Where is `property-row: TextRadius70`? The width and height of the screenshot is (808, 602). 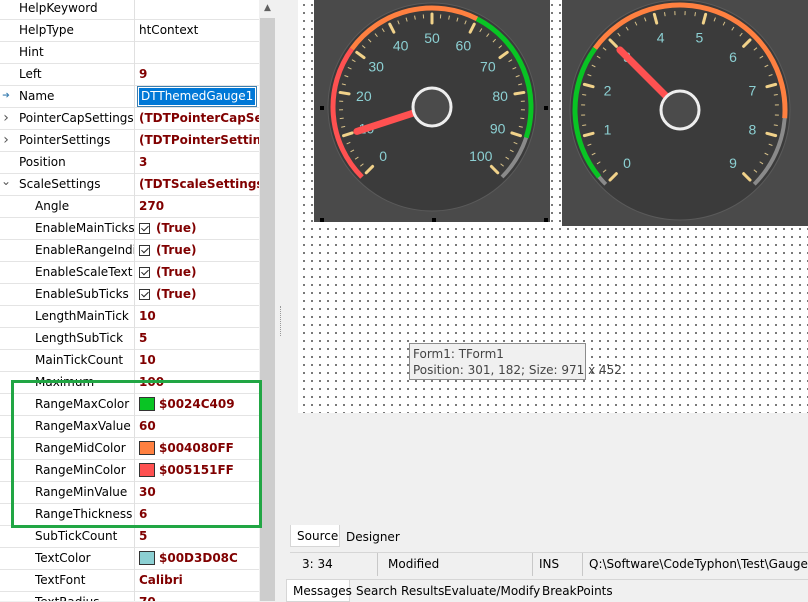
property-row: TextRadius70 is located at coordinates (130, 596).